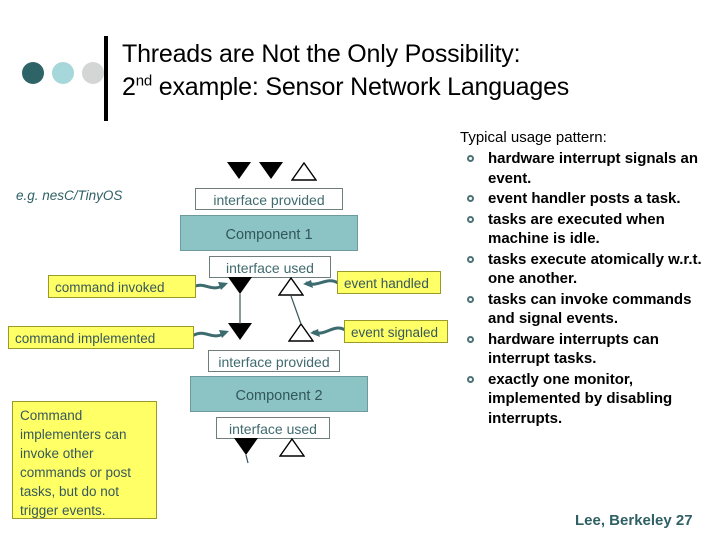 The image size is (720, 540). I want to click on list-item: tasks are executed when machine is idle., so click(588, 229).